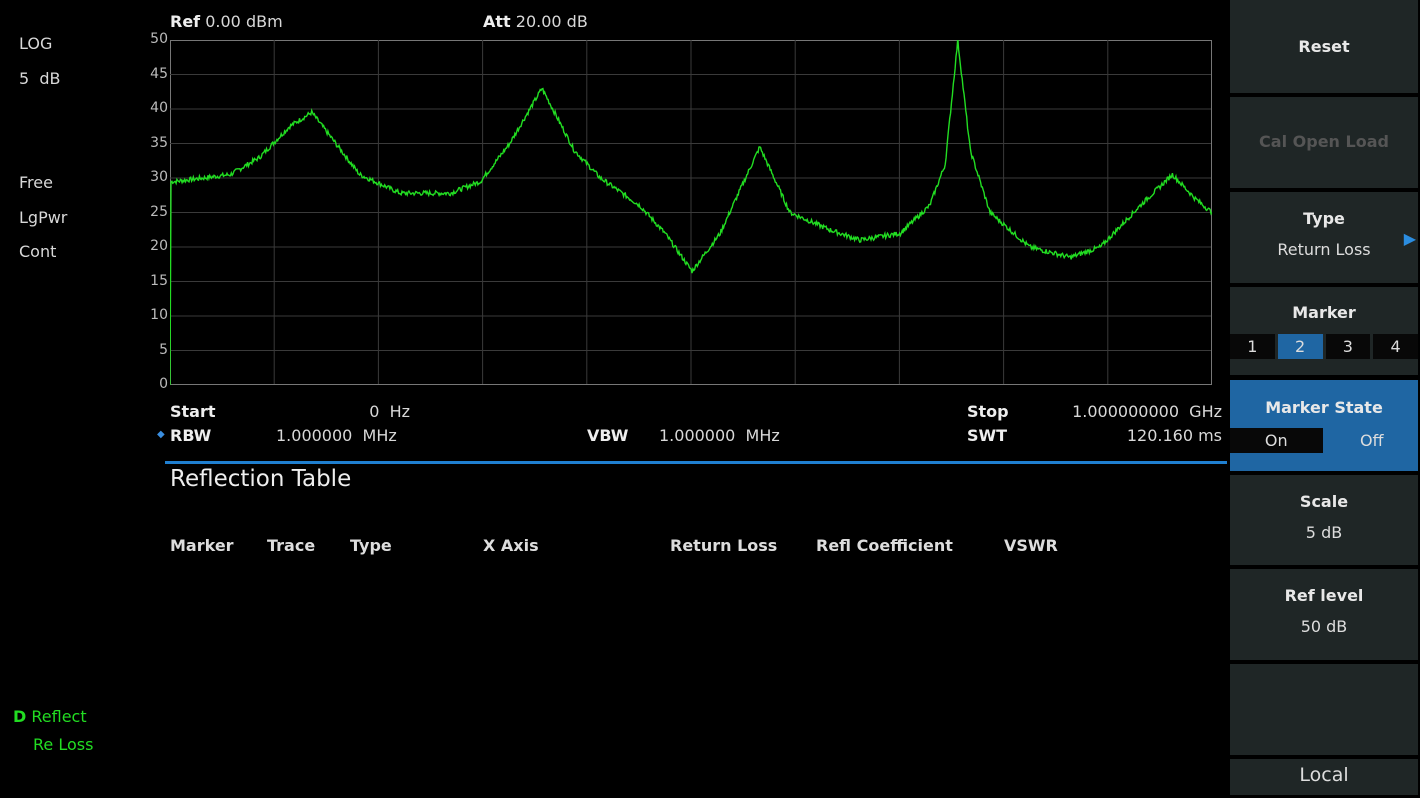  I want to click on marker-label: Marker, so click(1324, 312).